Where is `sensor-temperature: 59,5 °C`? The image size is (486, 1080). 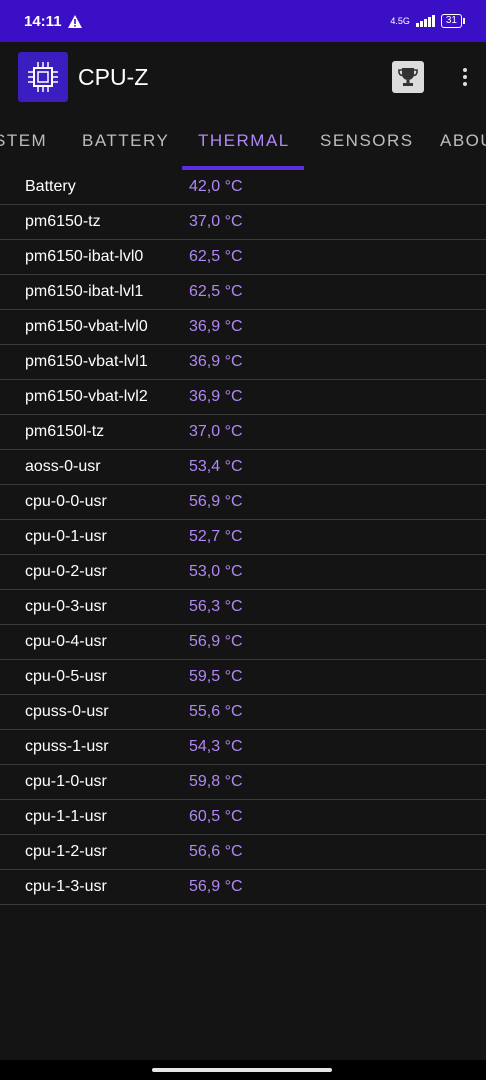
sensor-temperature: 59,5 °C is located at coordinates (216, 676).